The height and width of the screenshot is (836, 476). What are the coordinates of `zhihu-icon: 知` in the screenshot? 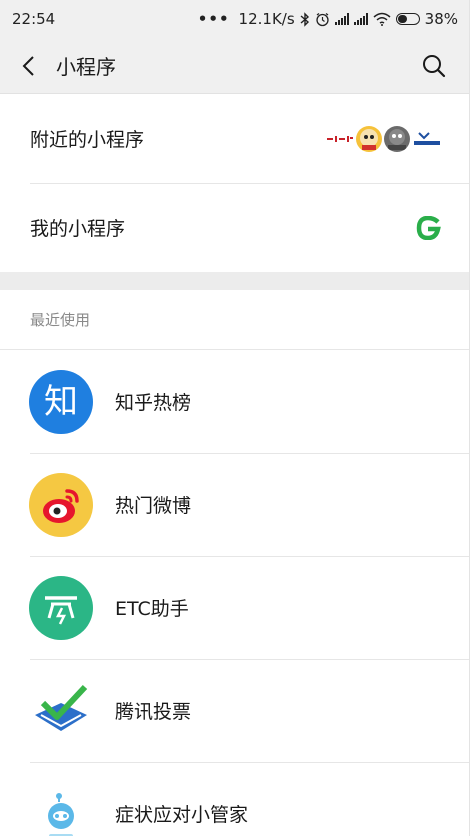 It's located at (61, 401).